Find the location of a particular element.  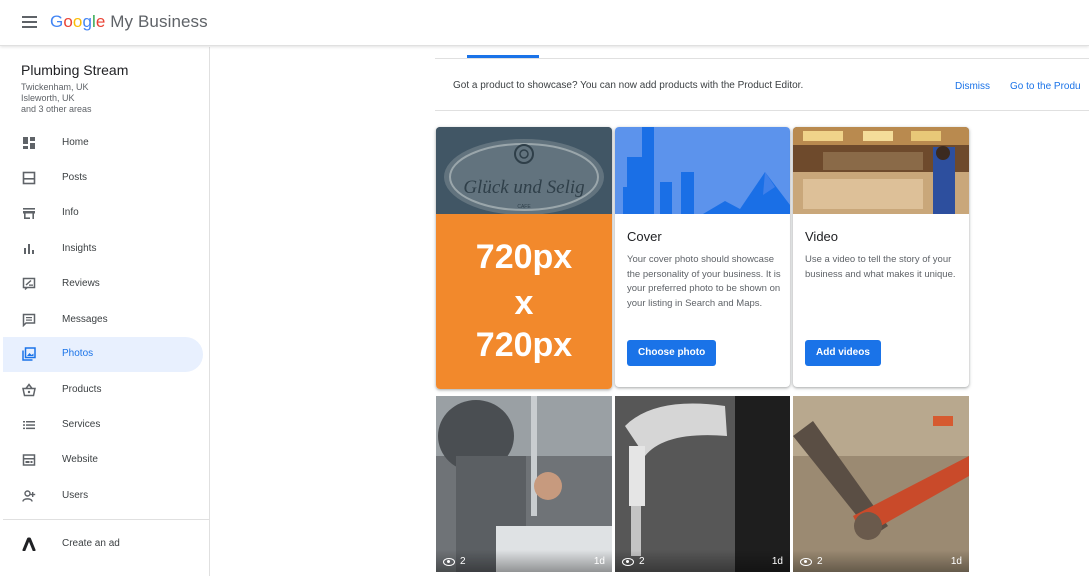

tab-divider is located at coordinates (762, 58).